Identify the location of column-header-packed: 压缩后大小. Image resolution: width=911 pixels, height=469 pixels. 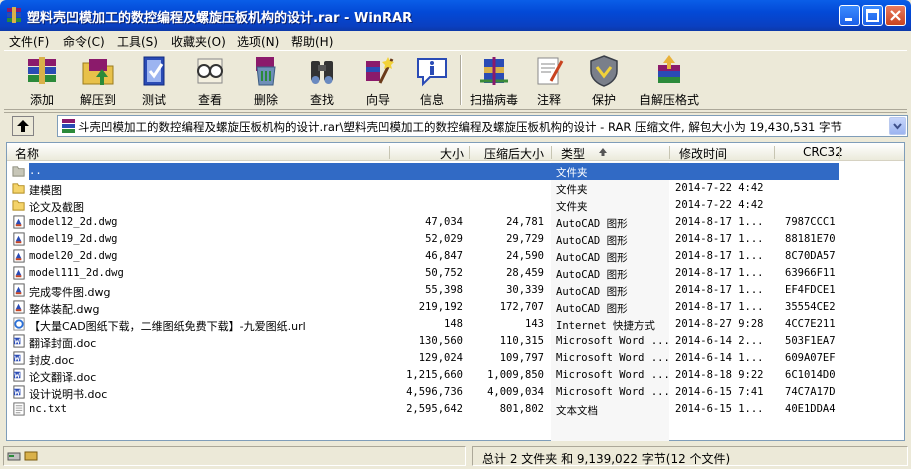
(514, 153).